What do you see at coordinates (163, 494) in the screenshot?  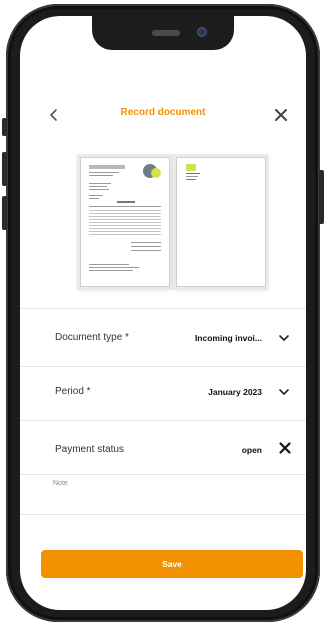 I see `note-row` at bounding box center [163, 494].